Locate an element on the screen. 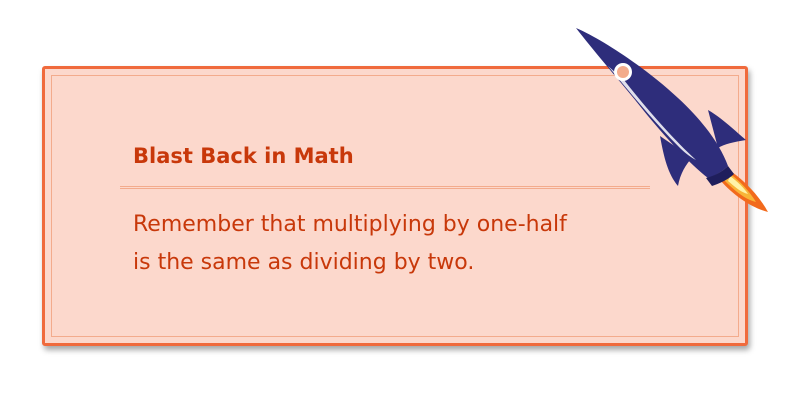 The width and height of the screenshot is (800, 400). body-line-2: is the same as dividing by two. is located at coordinates (304, 262).